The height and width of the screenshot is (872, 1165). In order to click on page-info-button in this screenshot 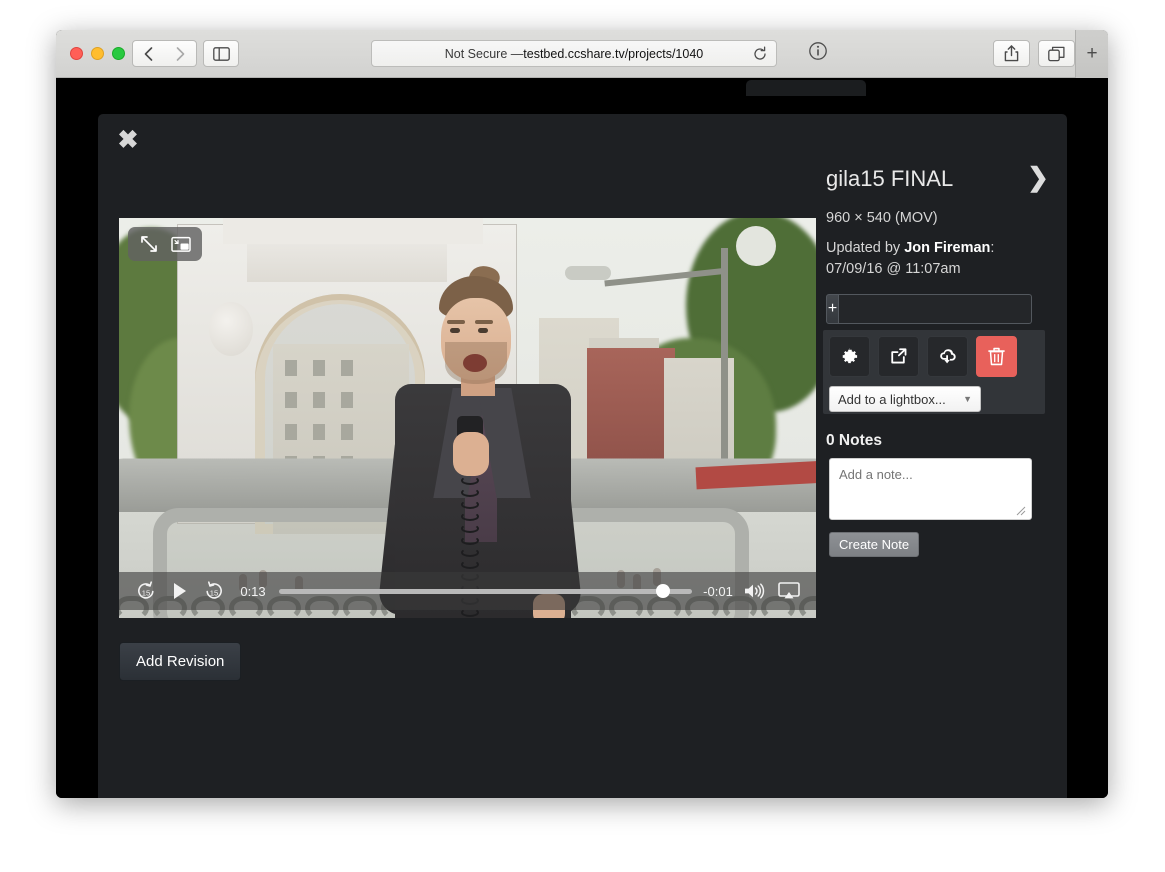, I will do `click(818, 51)`.